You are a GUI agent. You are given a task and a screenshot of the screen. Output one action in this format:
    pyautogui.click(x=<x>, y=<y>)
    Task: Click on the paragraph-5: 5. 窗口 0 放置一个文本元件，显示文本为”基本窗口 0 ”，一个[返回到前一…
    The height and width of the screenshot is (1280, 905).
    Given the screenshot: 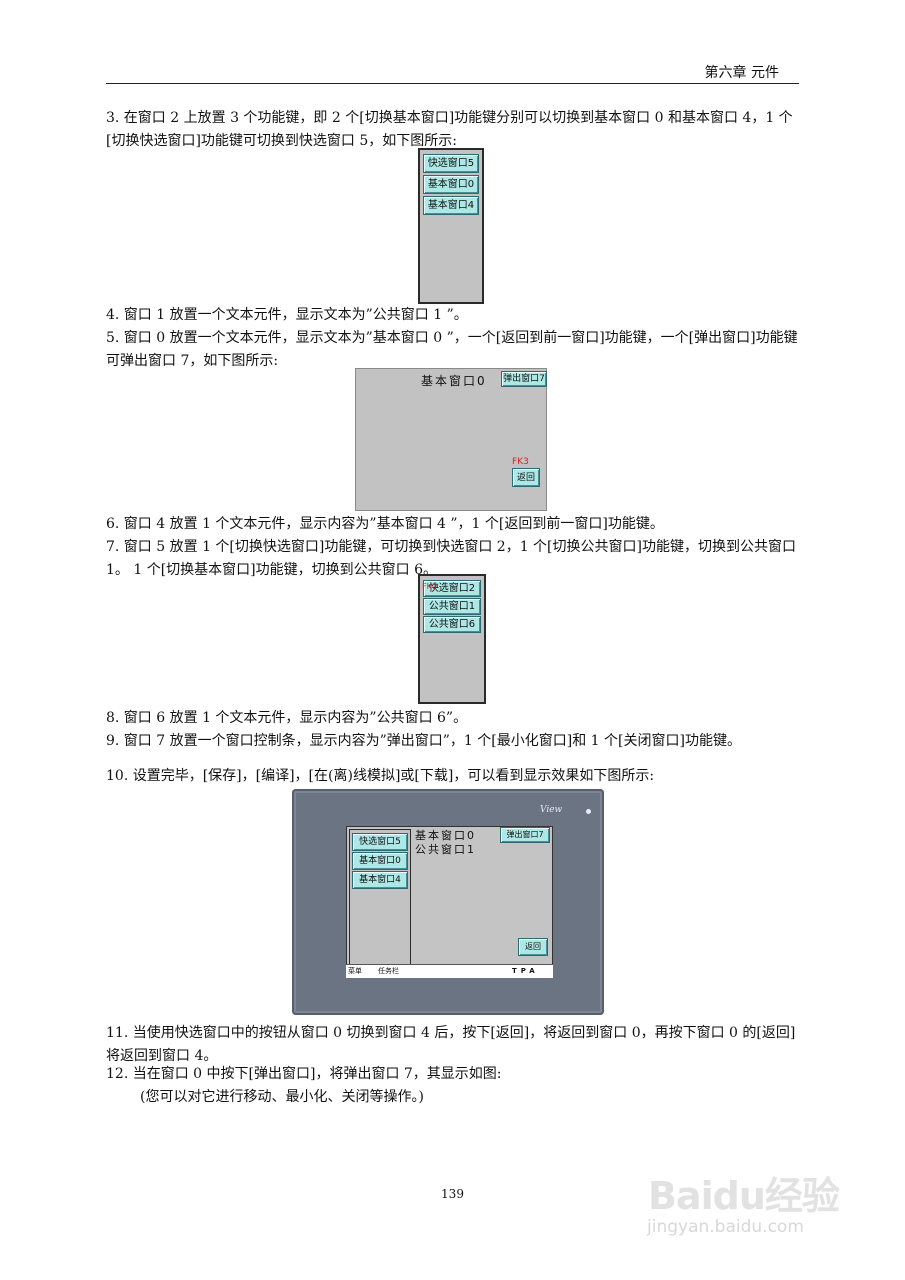 What is the action you would take?
    pyautogui.click(x=452, y=349)
    